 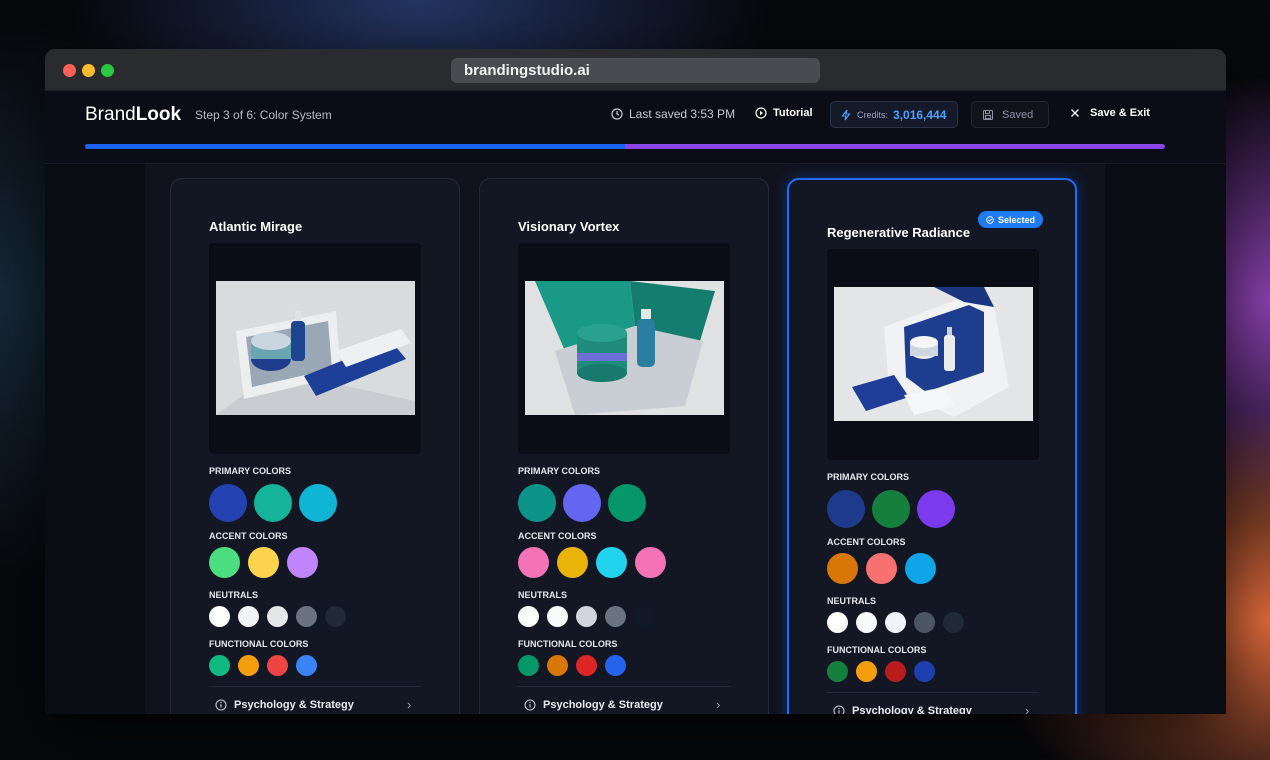 What do you see at coordinates (894, 114) in the screenshot?
I see `credits-badge: Credits: 3,016,444` at bounding box center [894, 114].